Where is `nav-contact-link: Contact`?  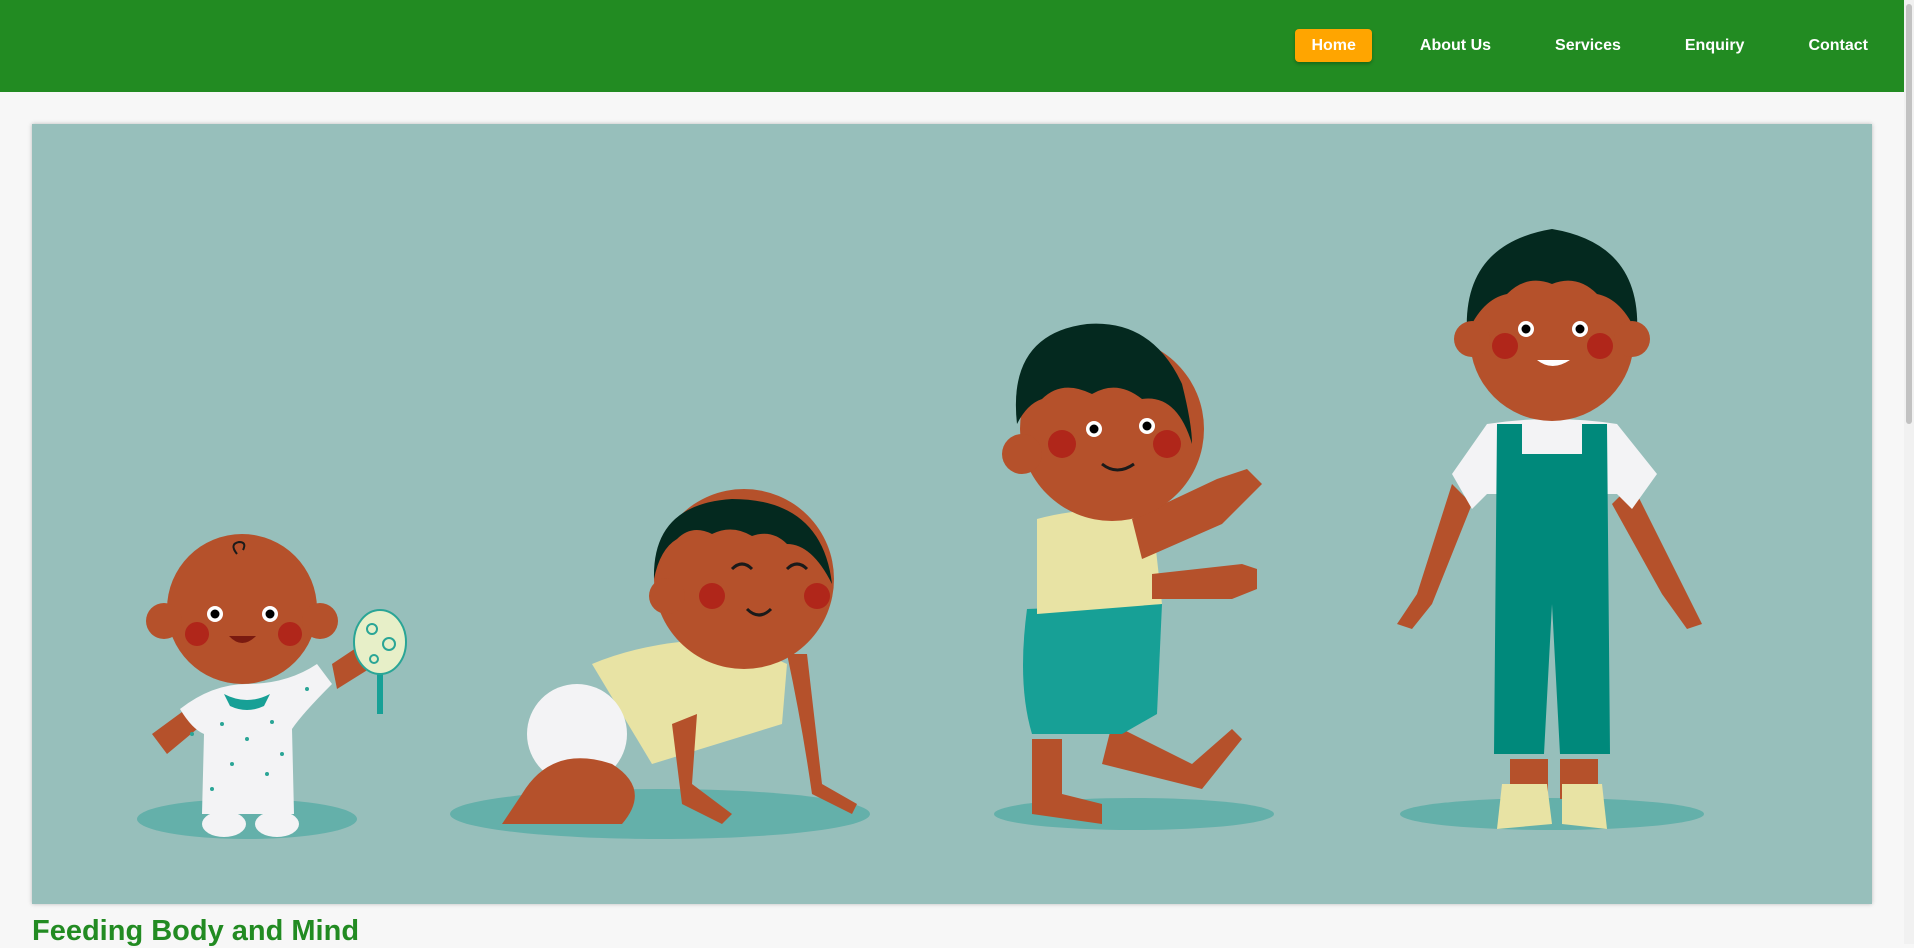
nav-contact-link: Contact is located at coordinates (1838, 45).